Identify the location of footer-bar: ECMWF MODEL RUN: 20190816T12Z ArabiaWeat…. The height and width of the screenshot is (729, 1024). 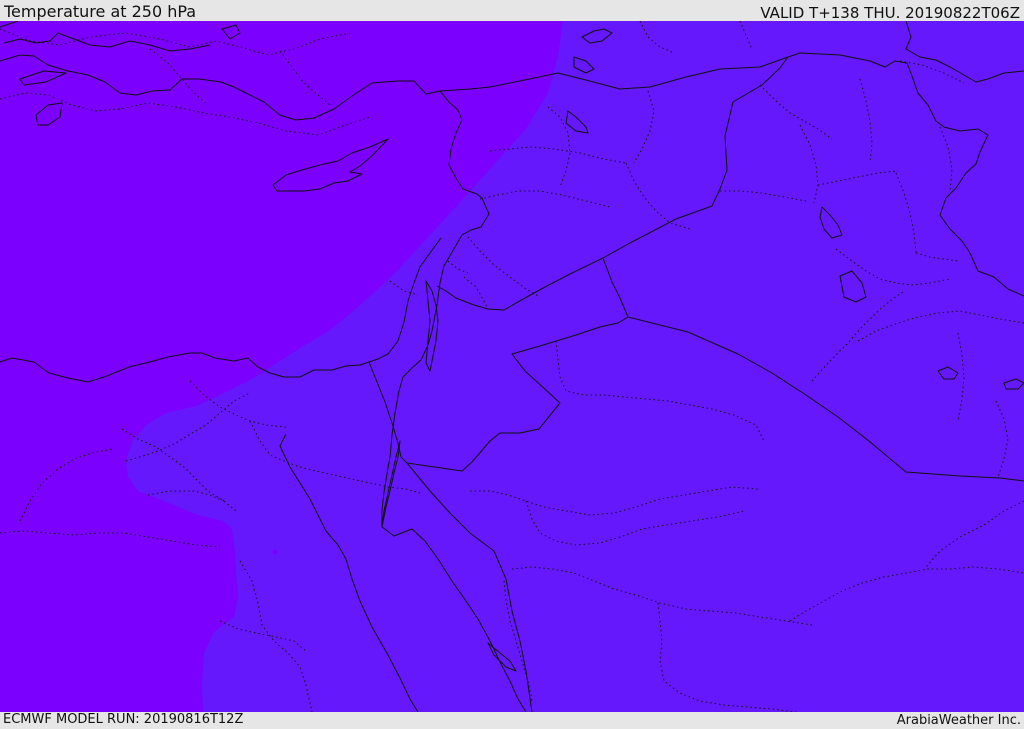
(512, 720).